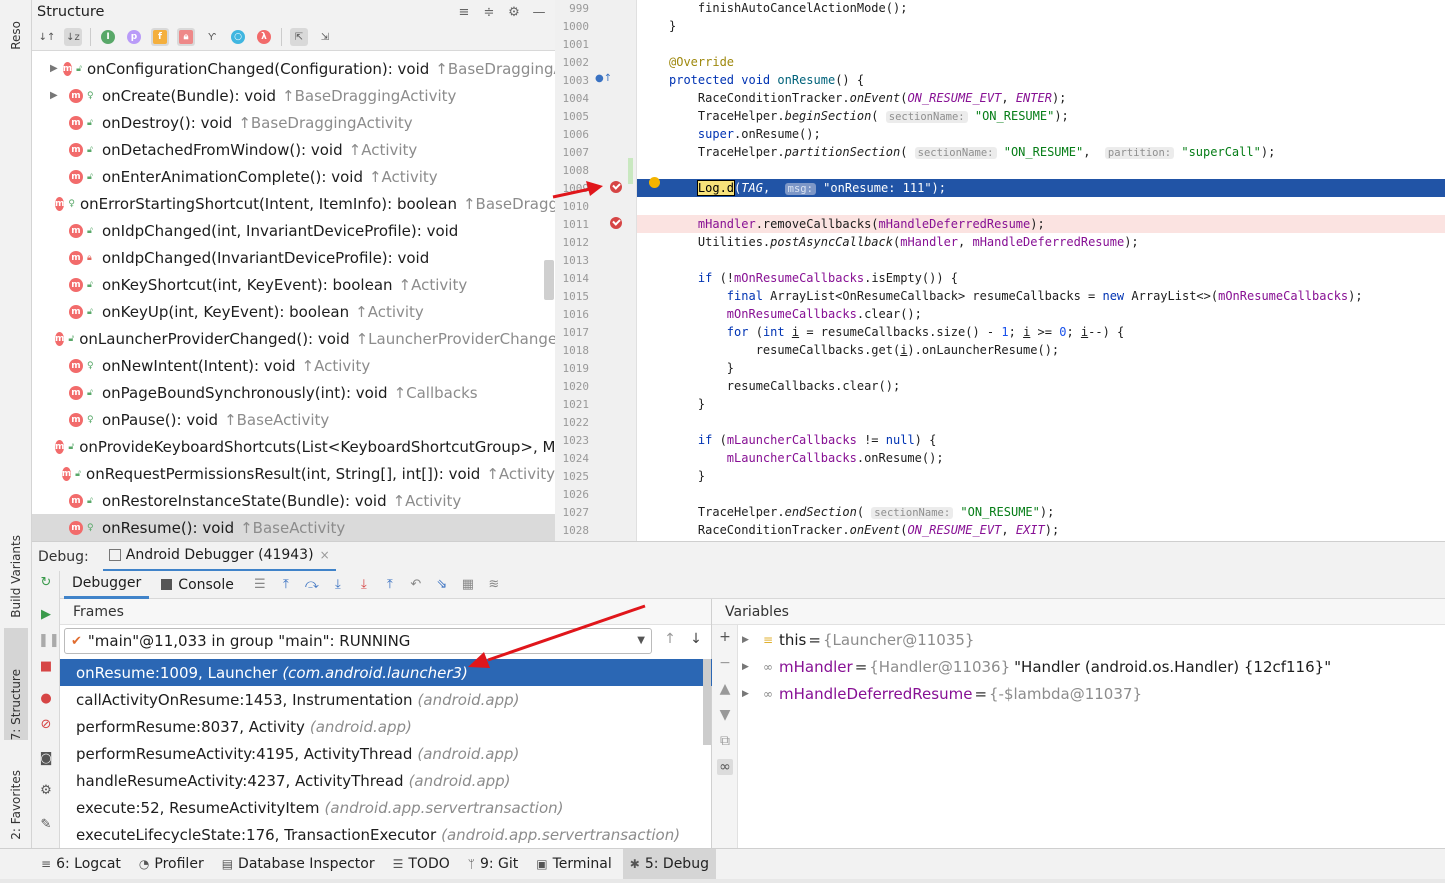 The image size is (1445, 883). Describe the element at coordinates (338, 585) in the screenshot. I see `step-into-icon: ⤓` at that location.